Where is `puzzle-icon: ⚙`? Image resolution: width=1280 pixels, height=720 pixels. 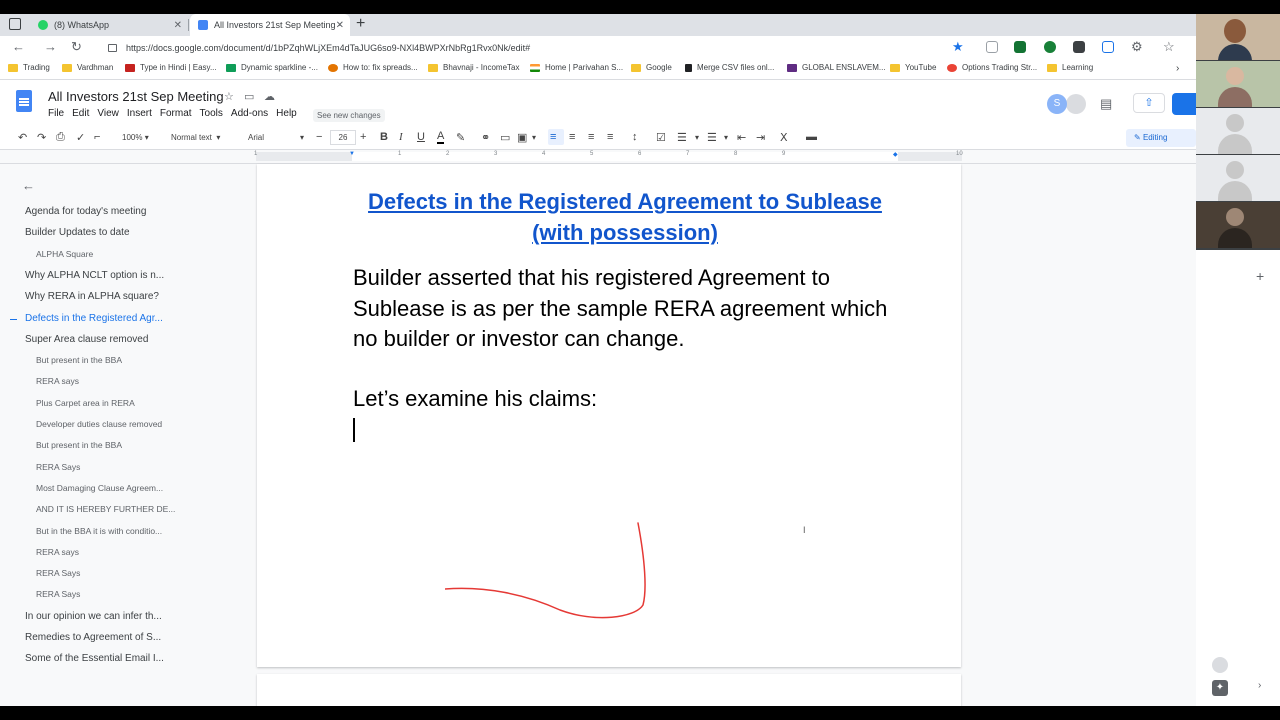
puzzle-icon: ⚙ is located at coordinates (1137, 47).